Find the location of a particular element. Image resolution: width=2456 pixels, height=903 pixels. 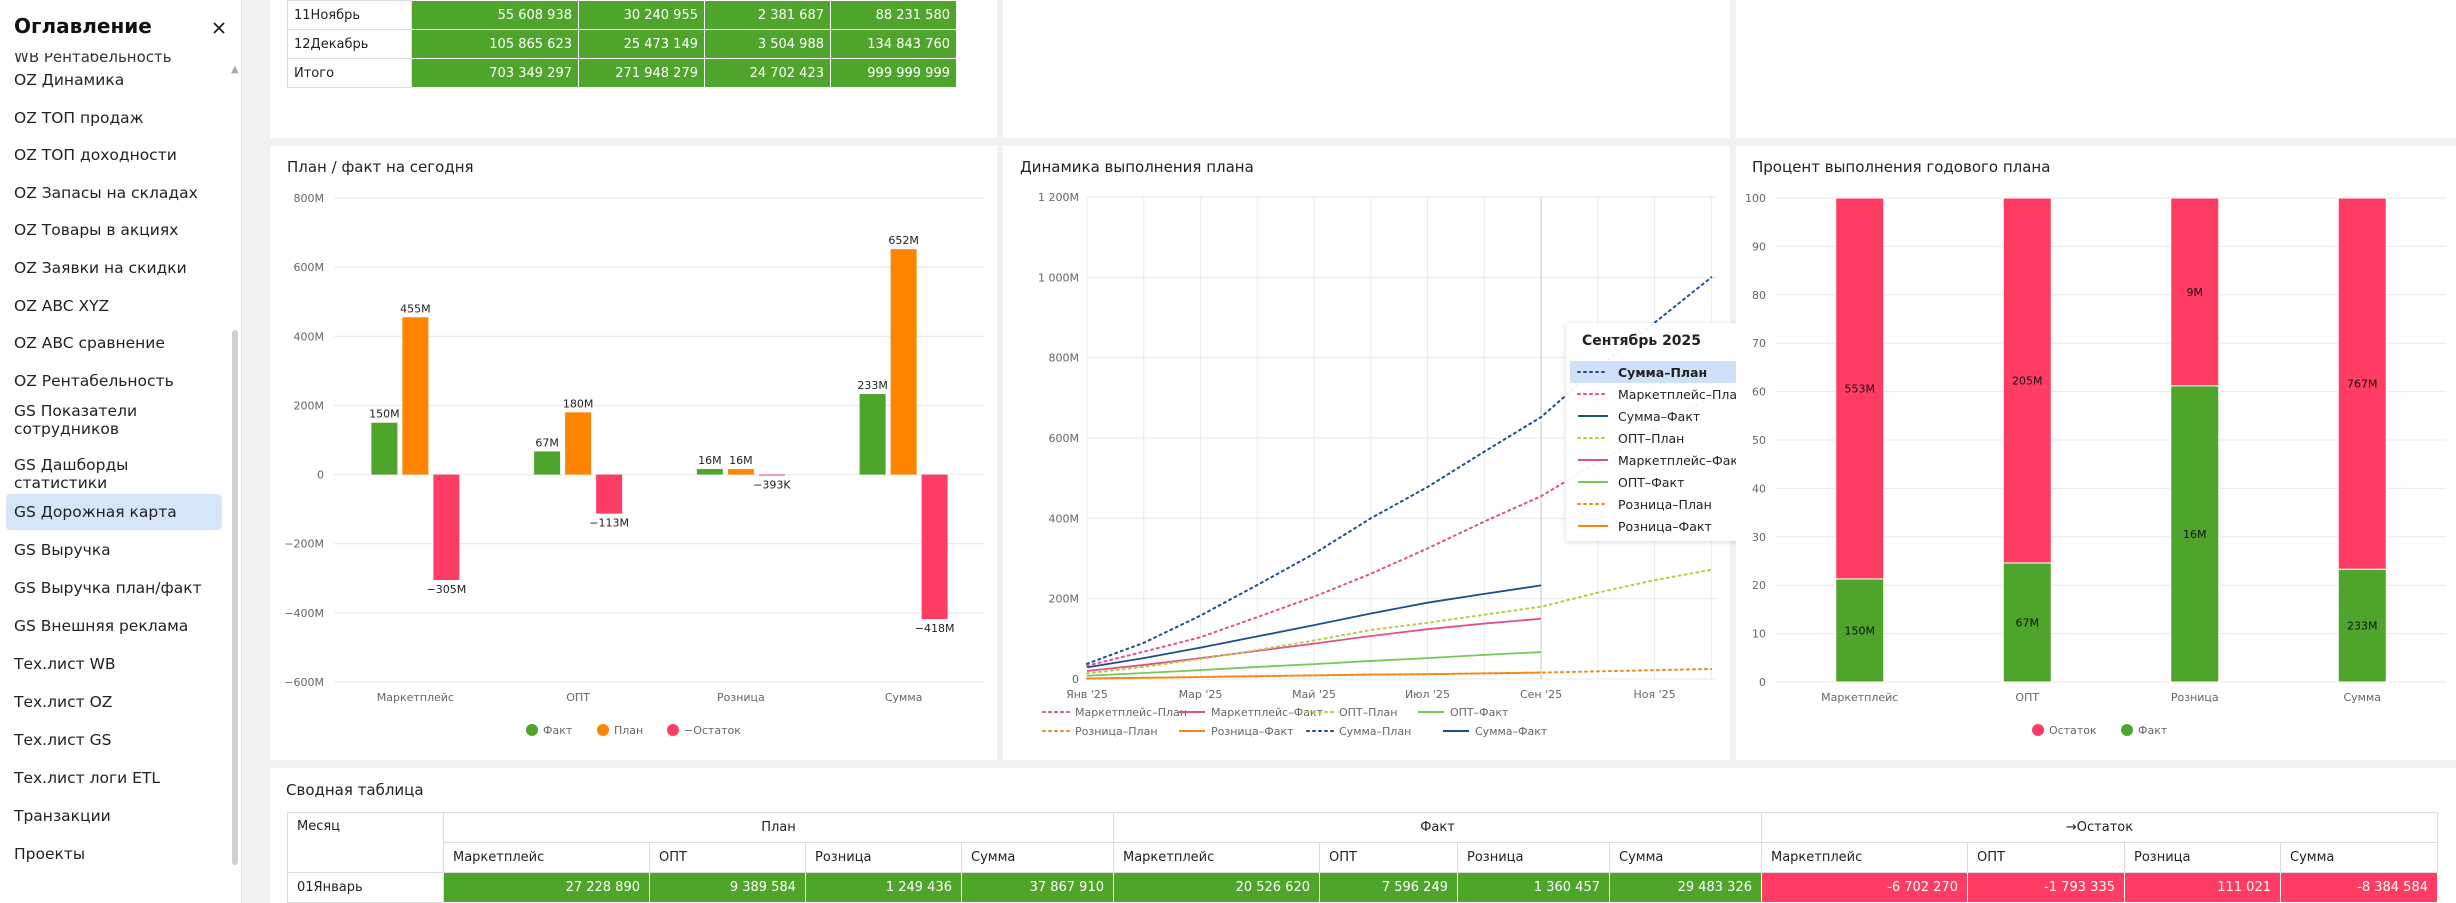

table-cell: 20 526 620 is located at coordinates (1216, 887).